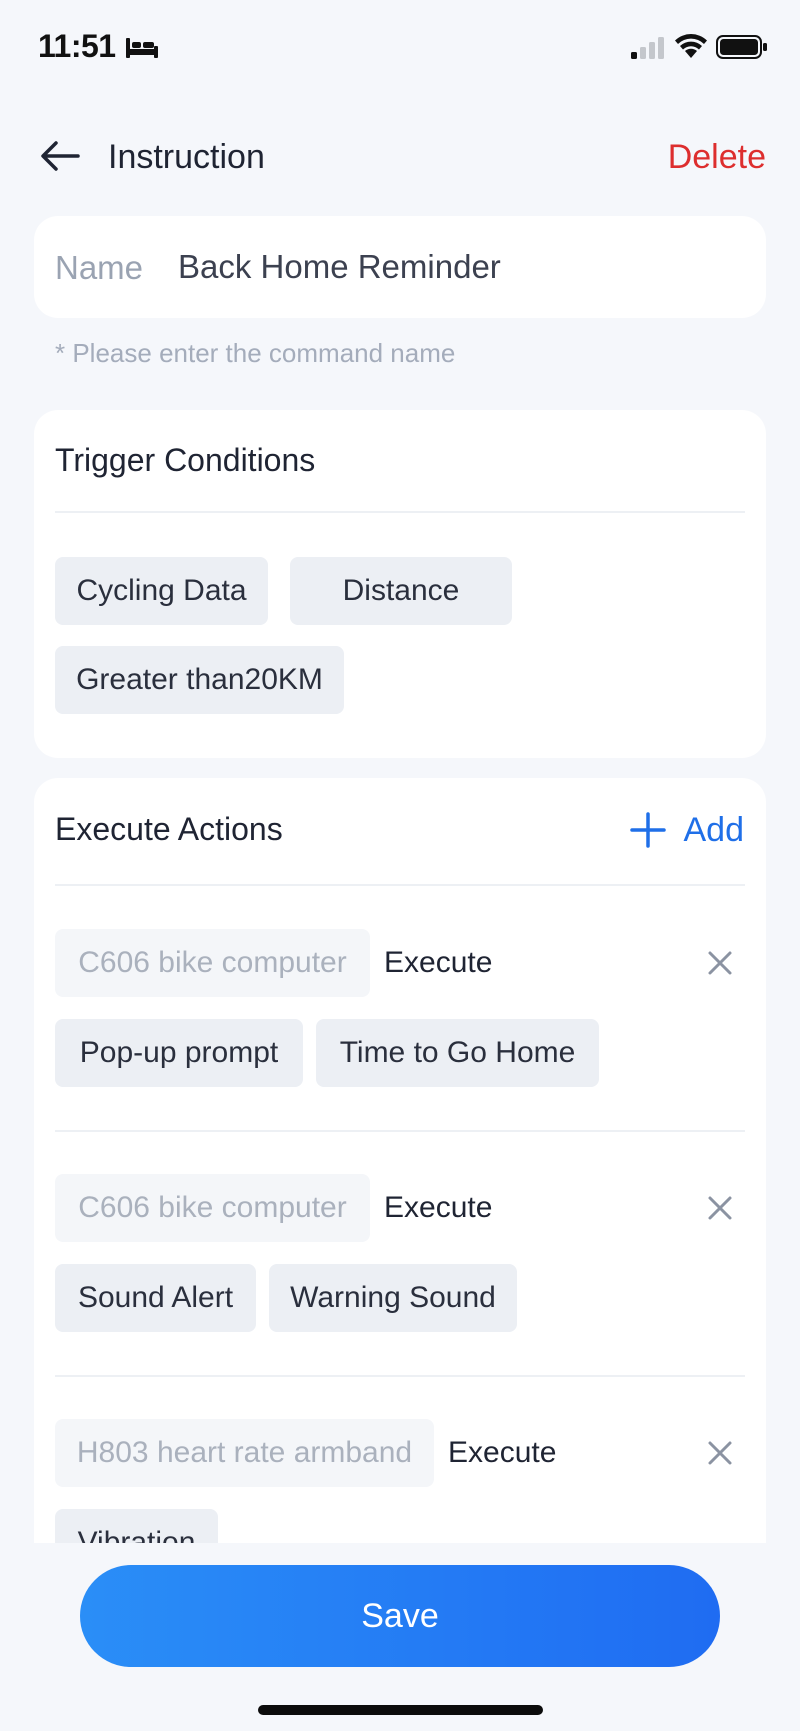 The height and width of the screenshot is (1731, 800). Describe the element at coordinates (77, 46) in the screenshot. I see `status-time: 11:51` at that location.